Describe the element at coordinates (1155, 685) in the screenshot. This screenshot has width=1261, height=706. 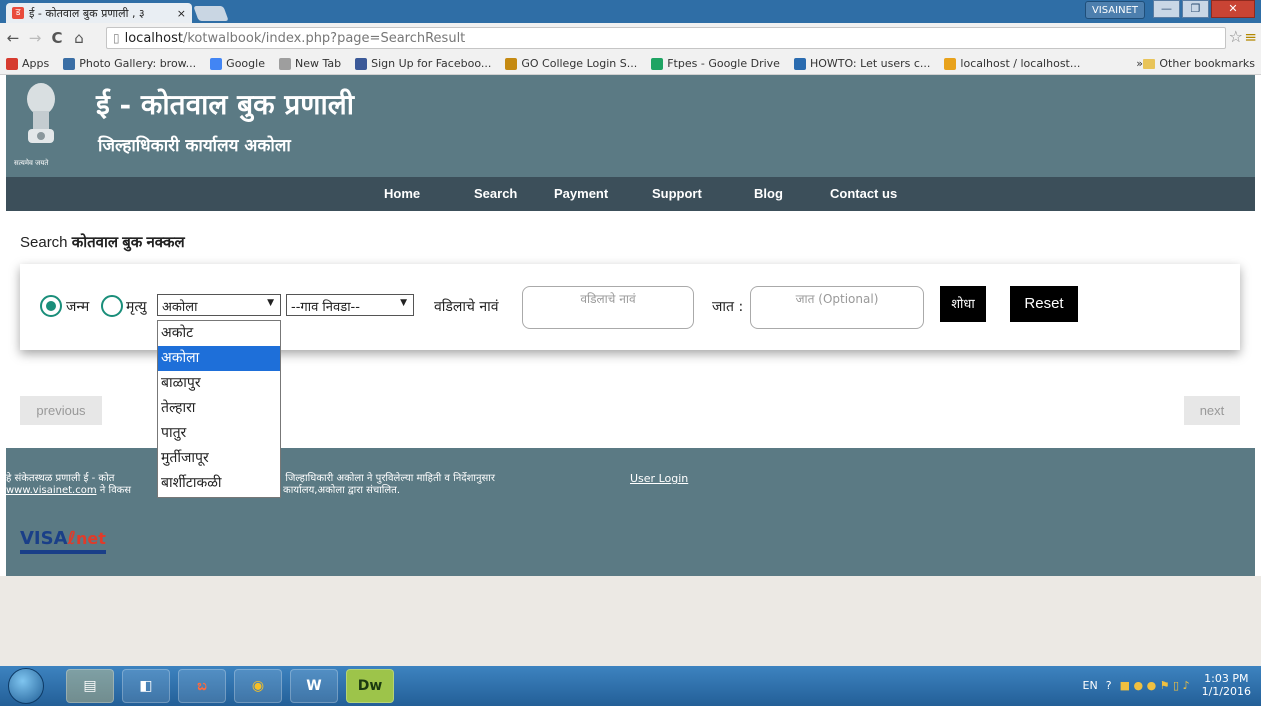
I see `tray-icons: ■ ● ● ⚑ ▯ ♪` at that location.